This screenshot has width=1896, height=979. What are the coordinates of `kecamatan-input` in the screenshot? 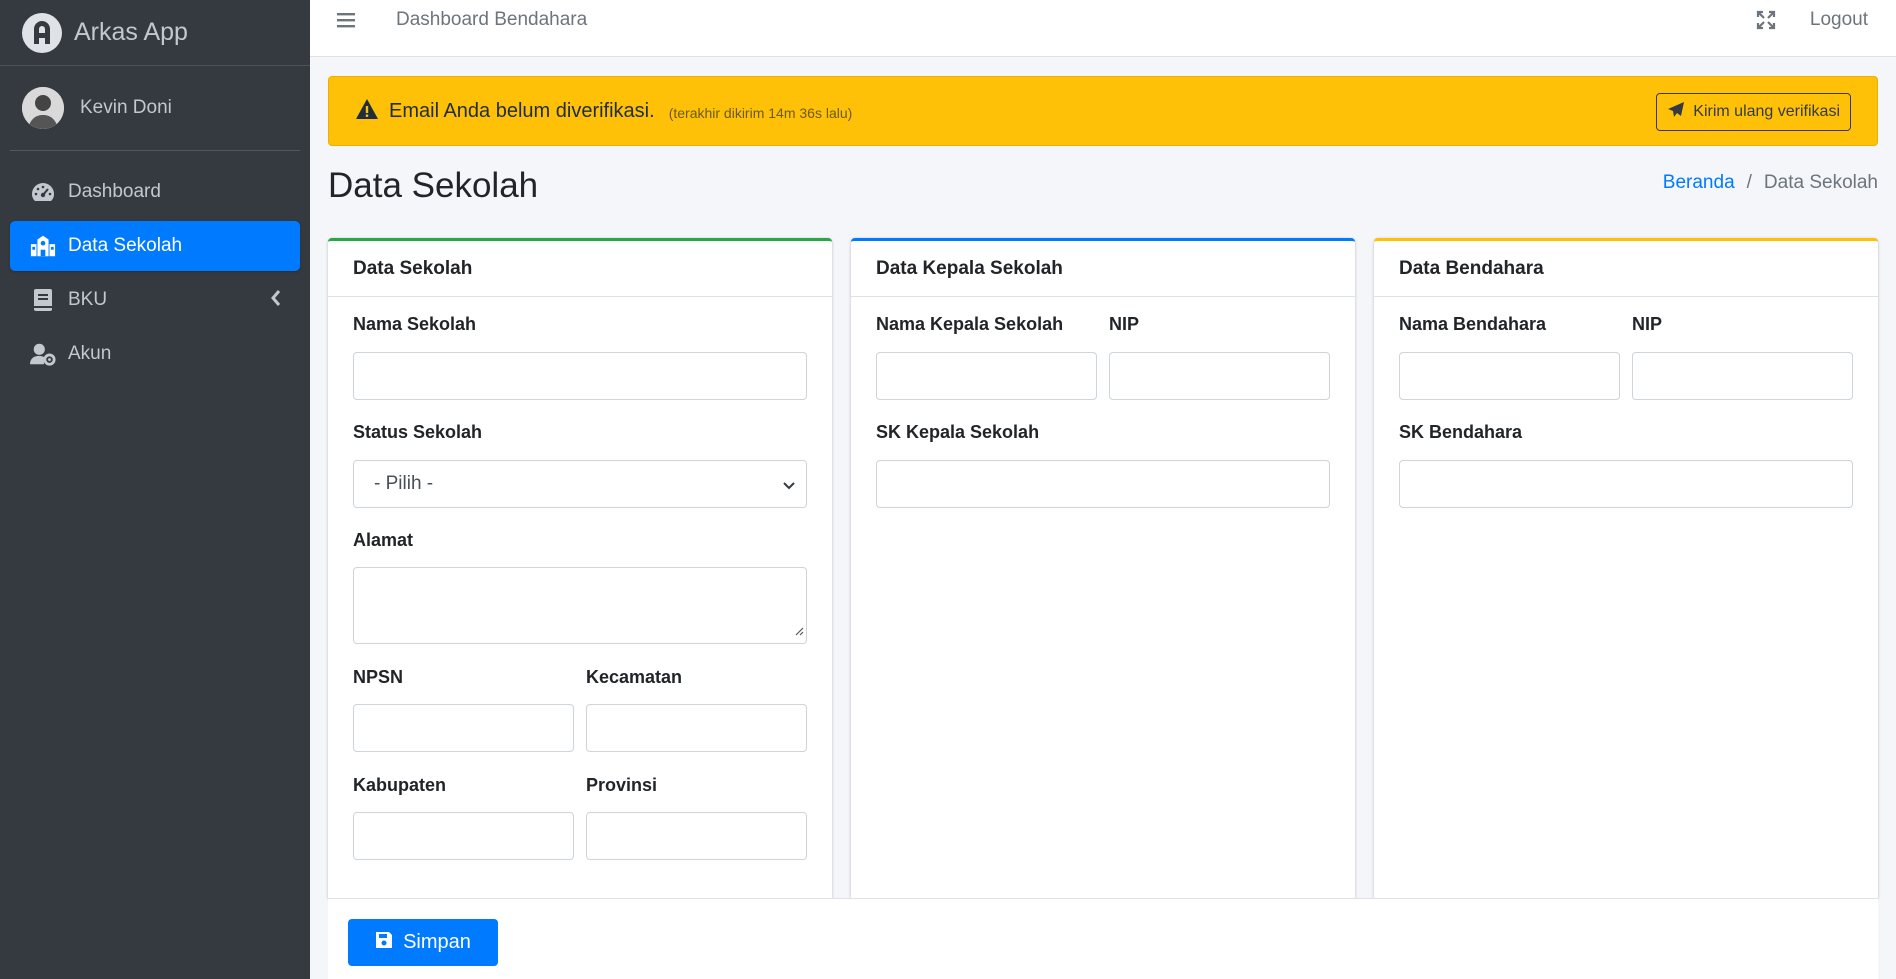 It's located at (696, 728).